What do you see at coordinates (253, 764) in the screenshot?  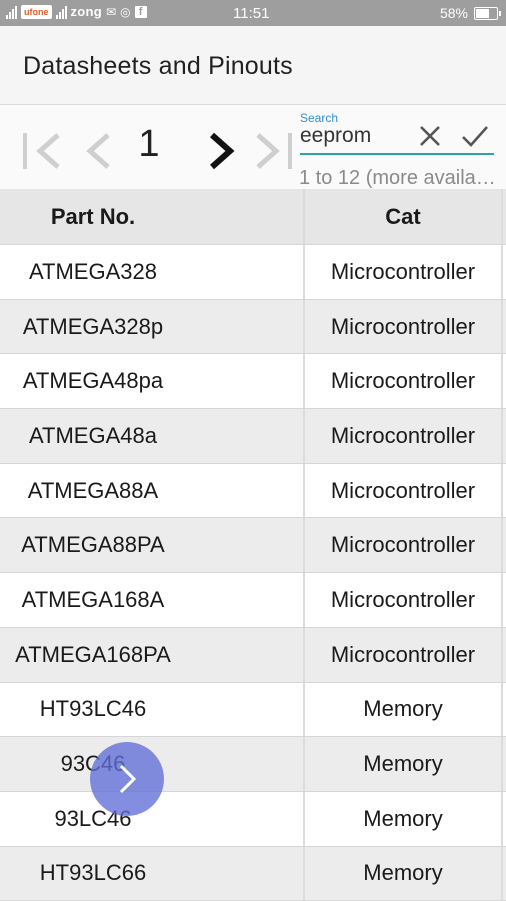 I see `table-row: 93C46 Memory` at bounding box center [253, 764].